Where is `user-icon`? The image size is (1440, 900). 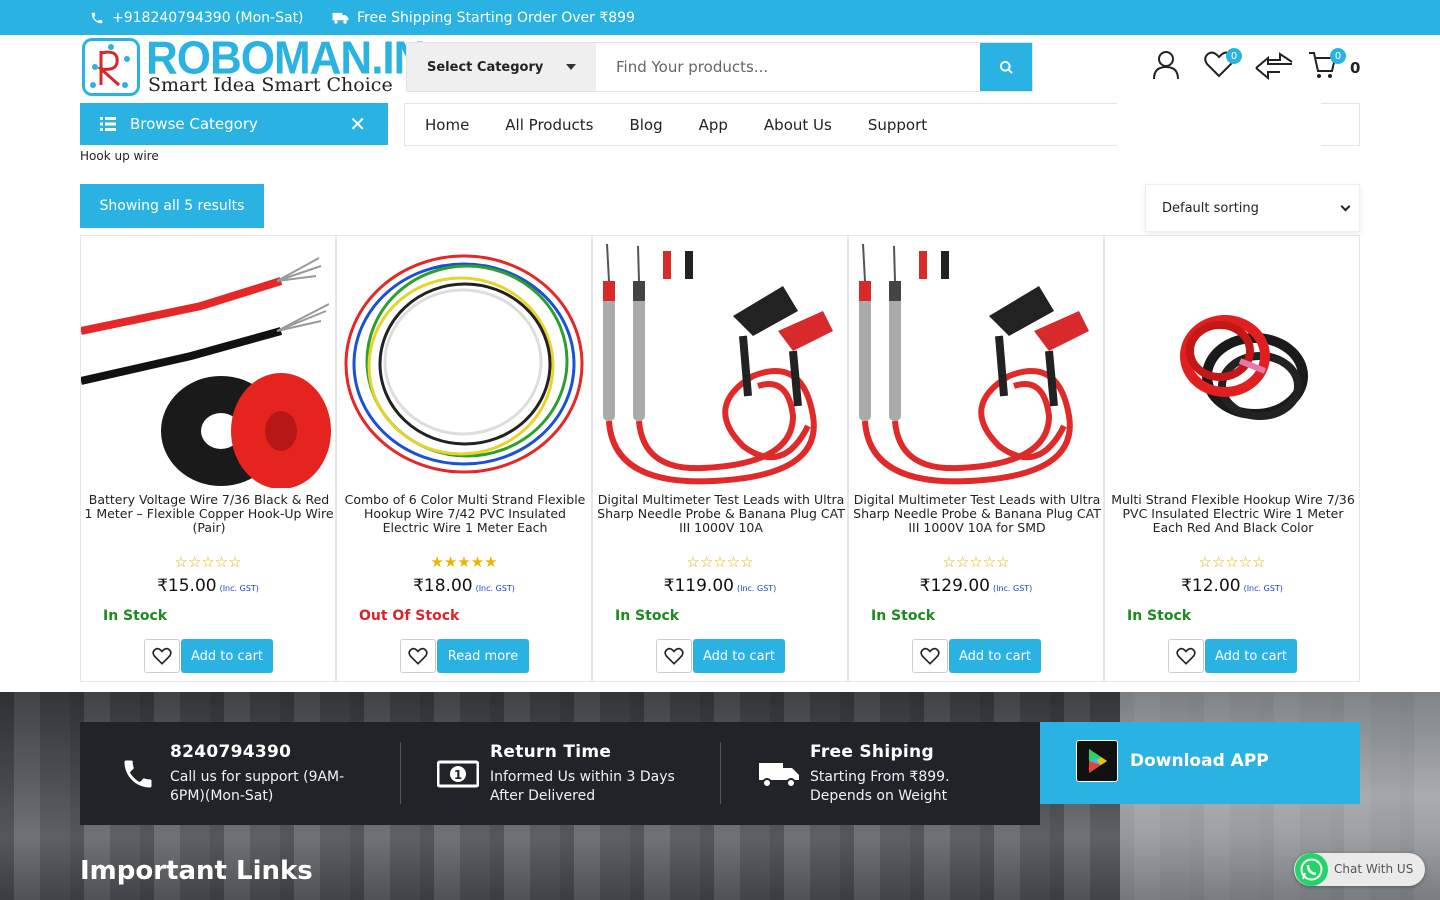 user-icon is located at coordinates (1166, 65).